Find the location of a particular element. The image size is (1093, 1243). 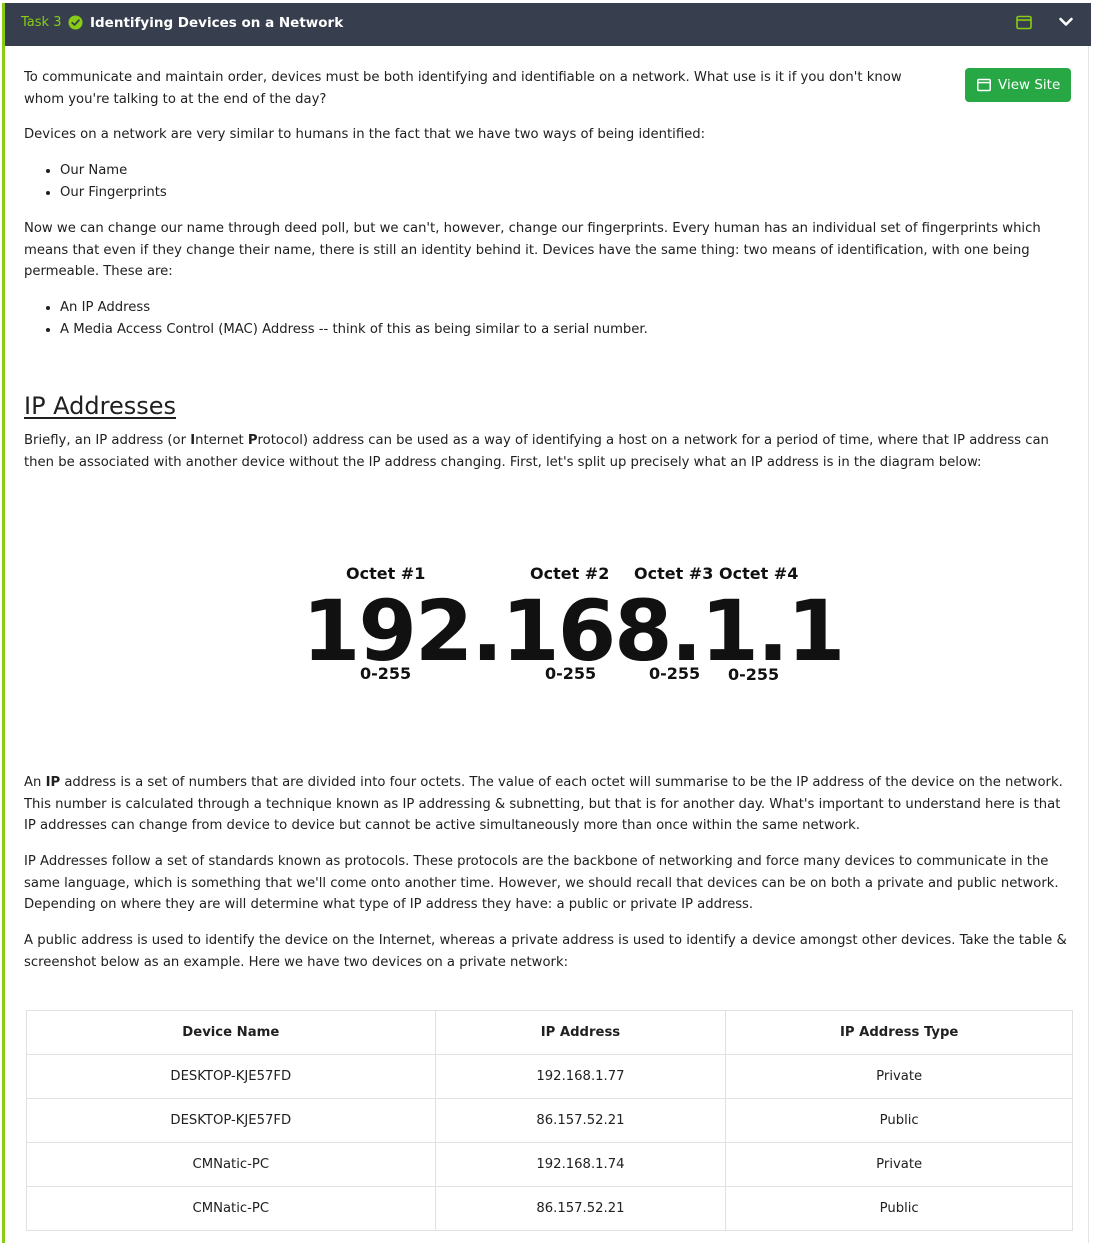

table-row: DESKTOP-KJE57FD 86.157.52.21 Public is located at coordinates (549, 1120).